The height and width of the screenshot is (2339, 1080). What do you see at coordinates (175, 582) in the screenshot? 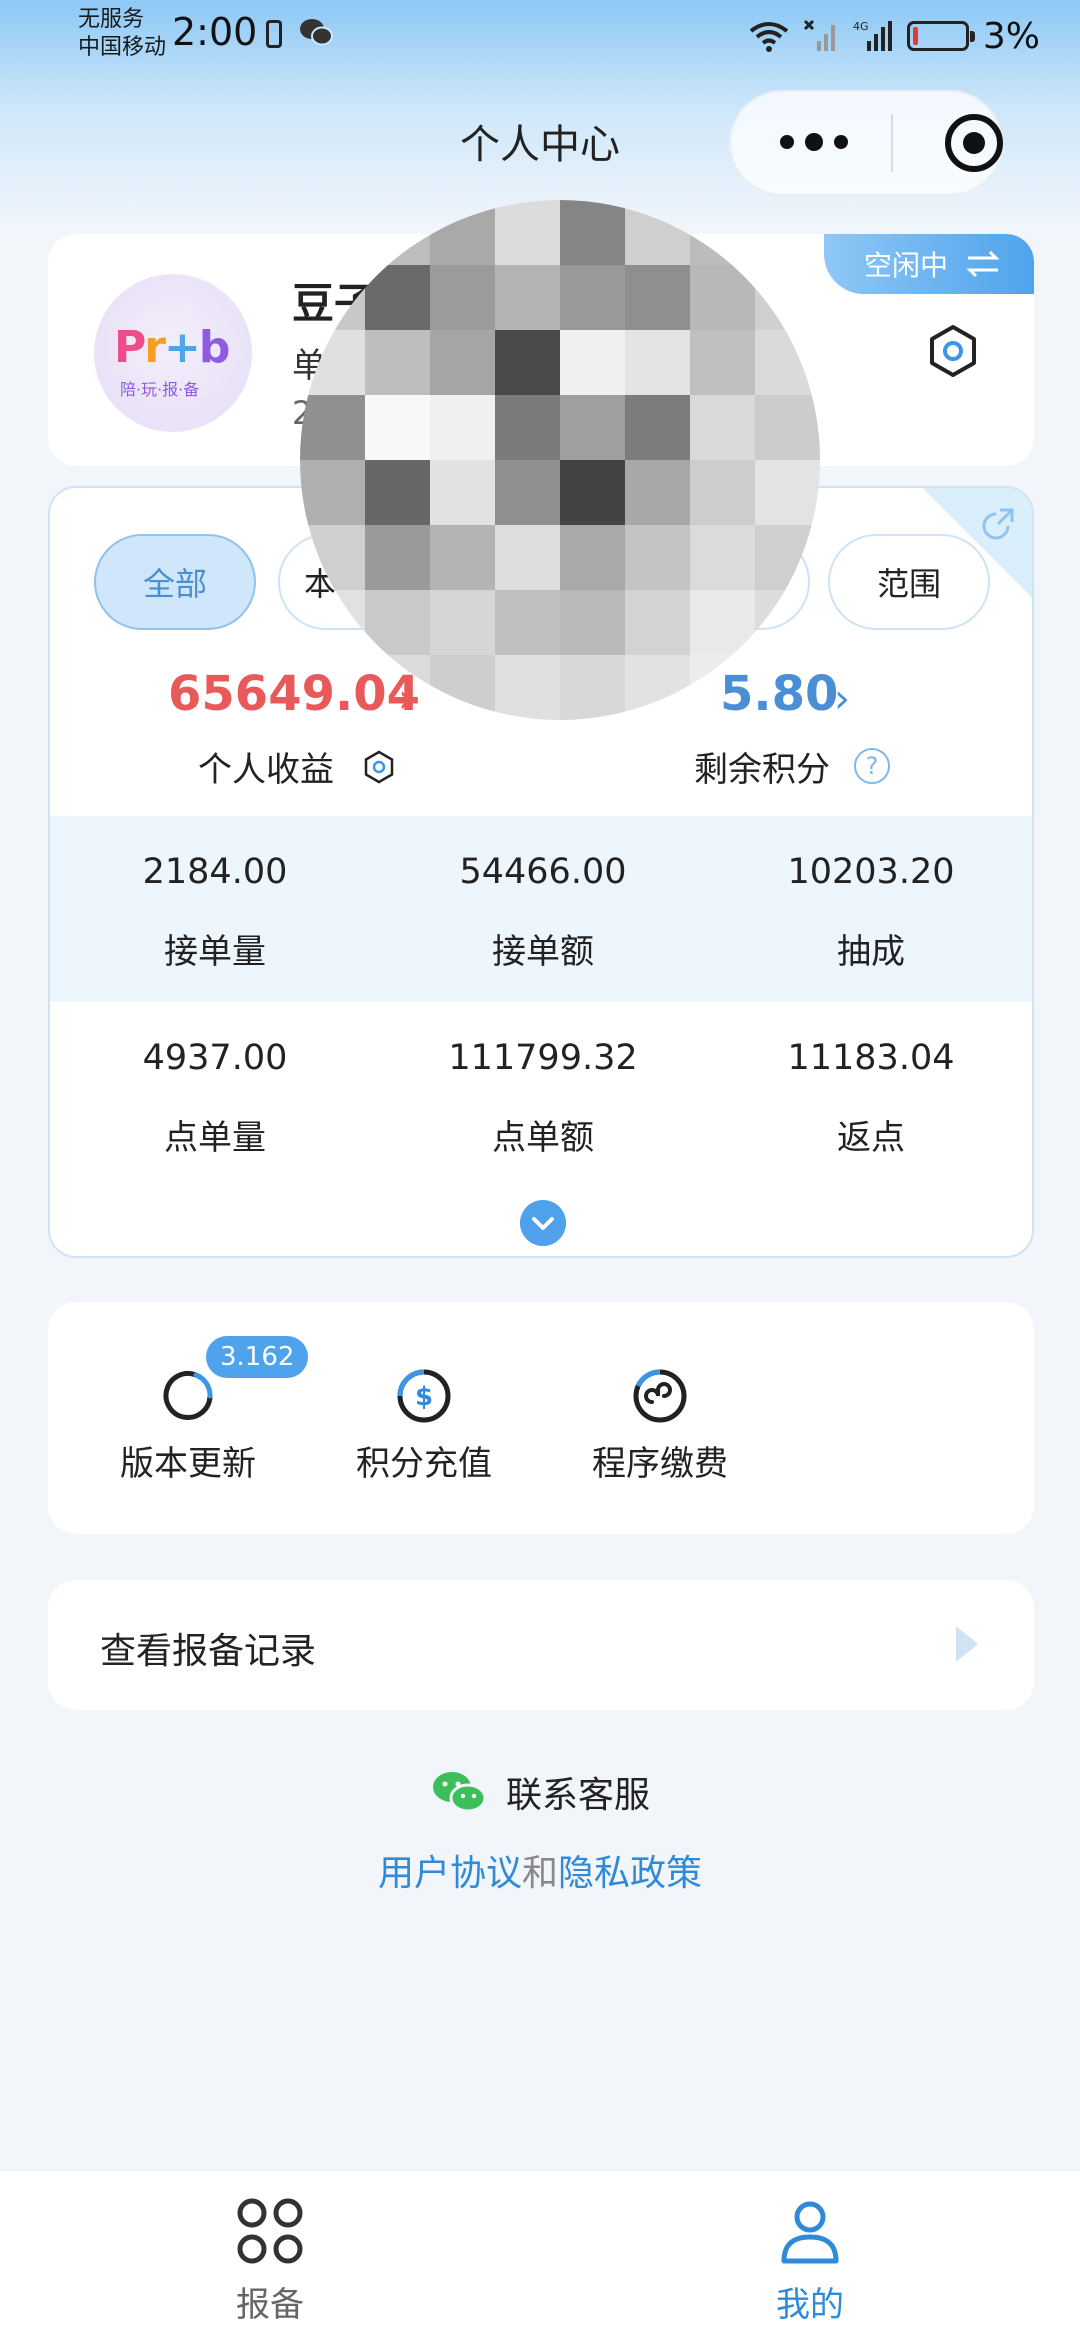
I see `filter-all: 全部` at bounding box center [175, 582].